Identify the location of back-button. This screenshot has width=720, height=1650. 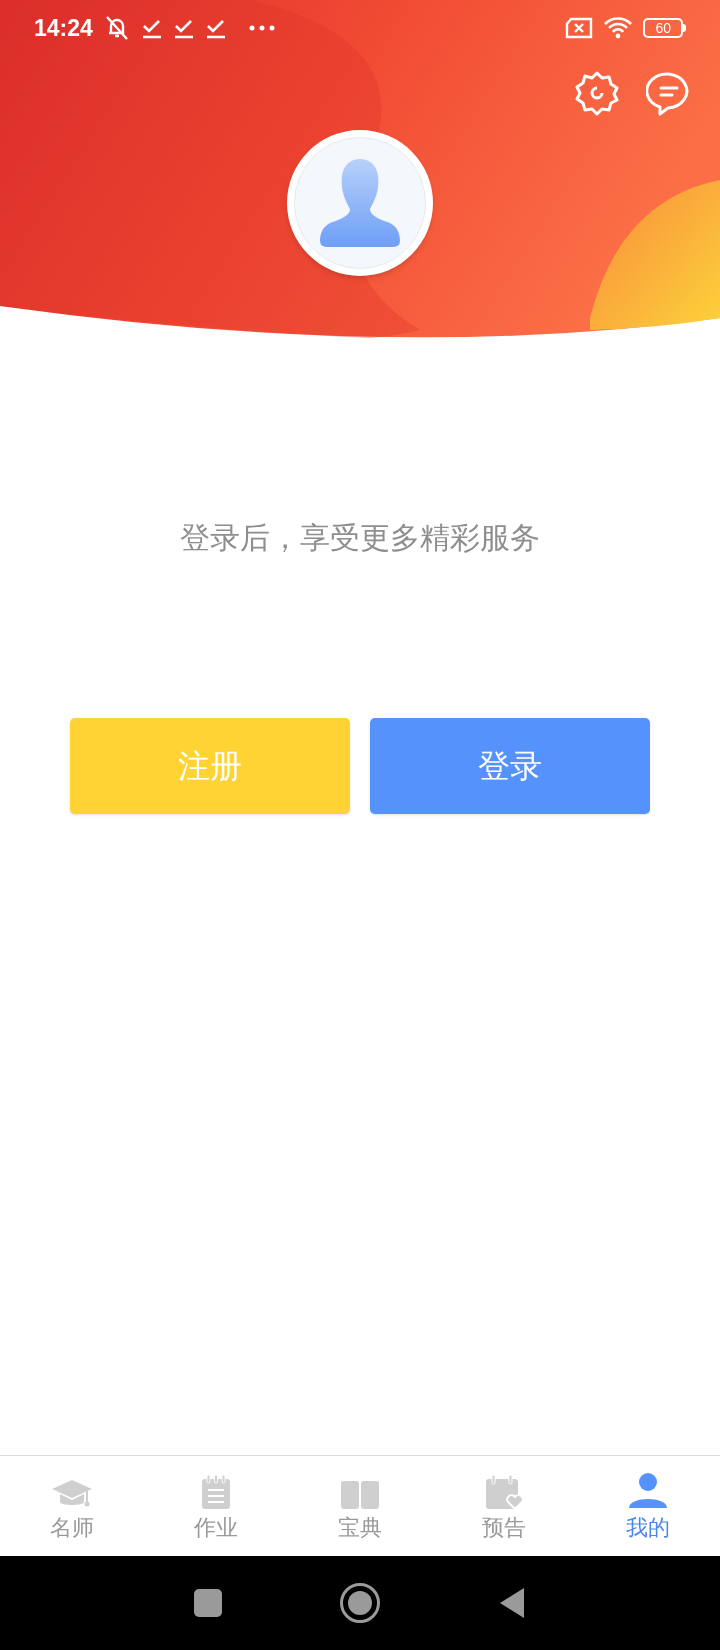
(512, 1603).